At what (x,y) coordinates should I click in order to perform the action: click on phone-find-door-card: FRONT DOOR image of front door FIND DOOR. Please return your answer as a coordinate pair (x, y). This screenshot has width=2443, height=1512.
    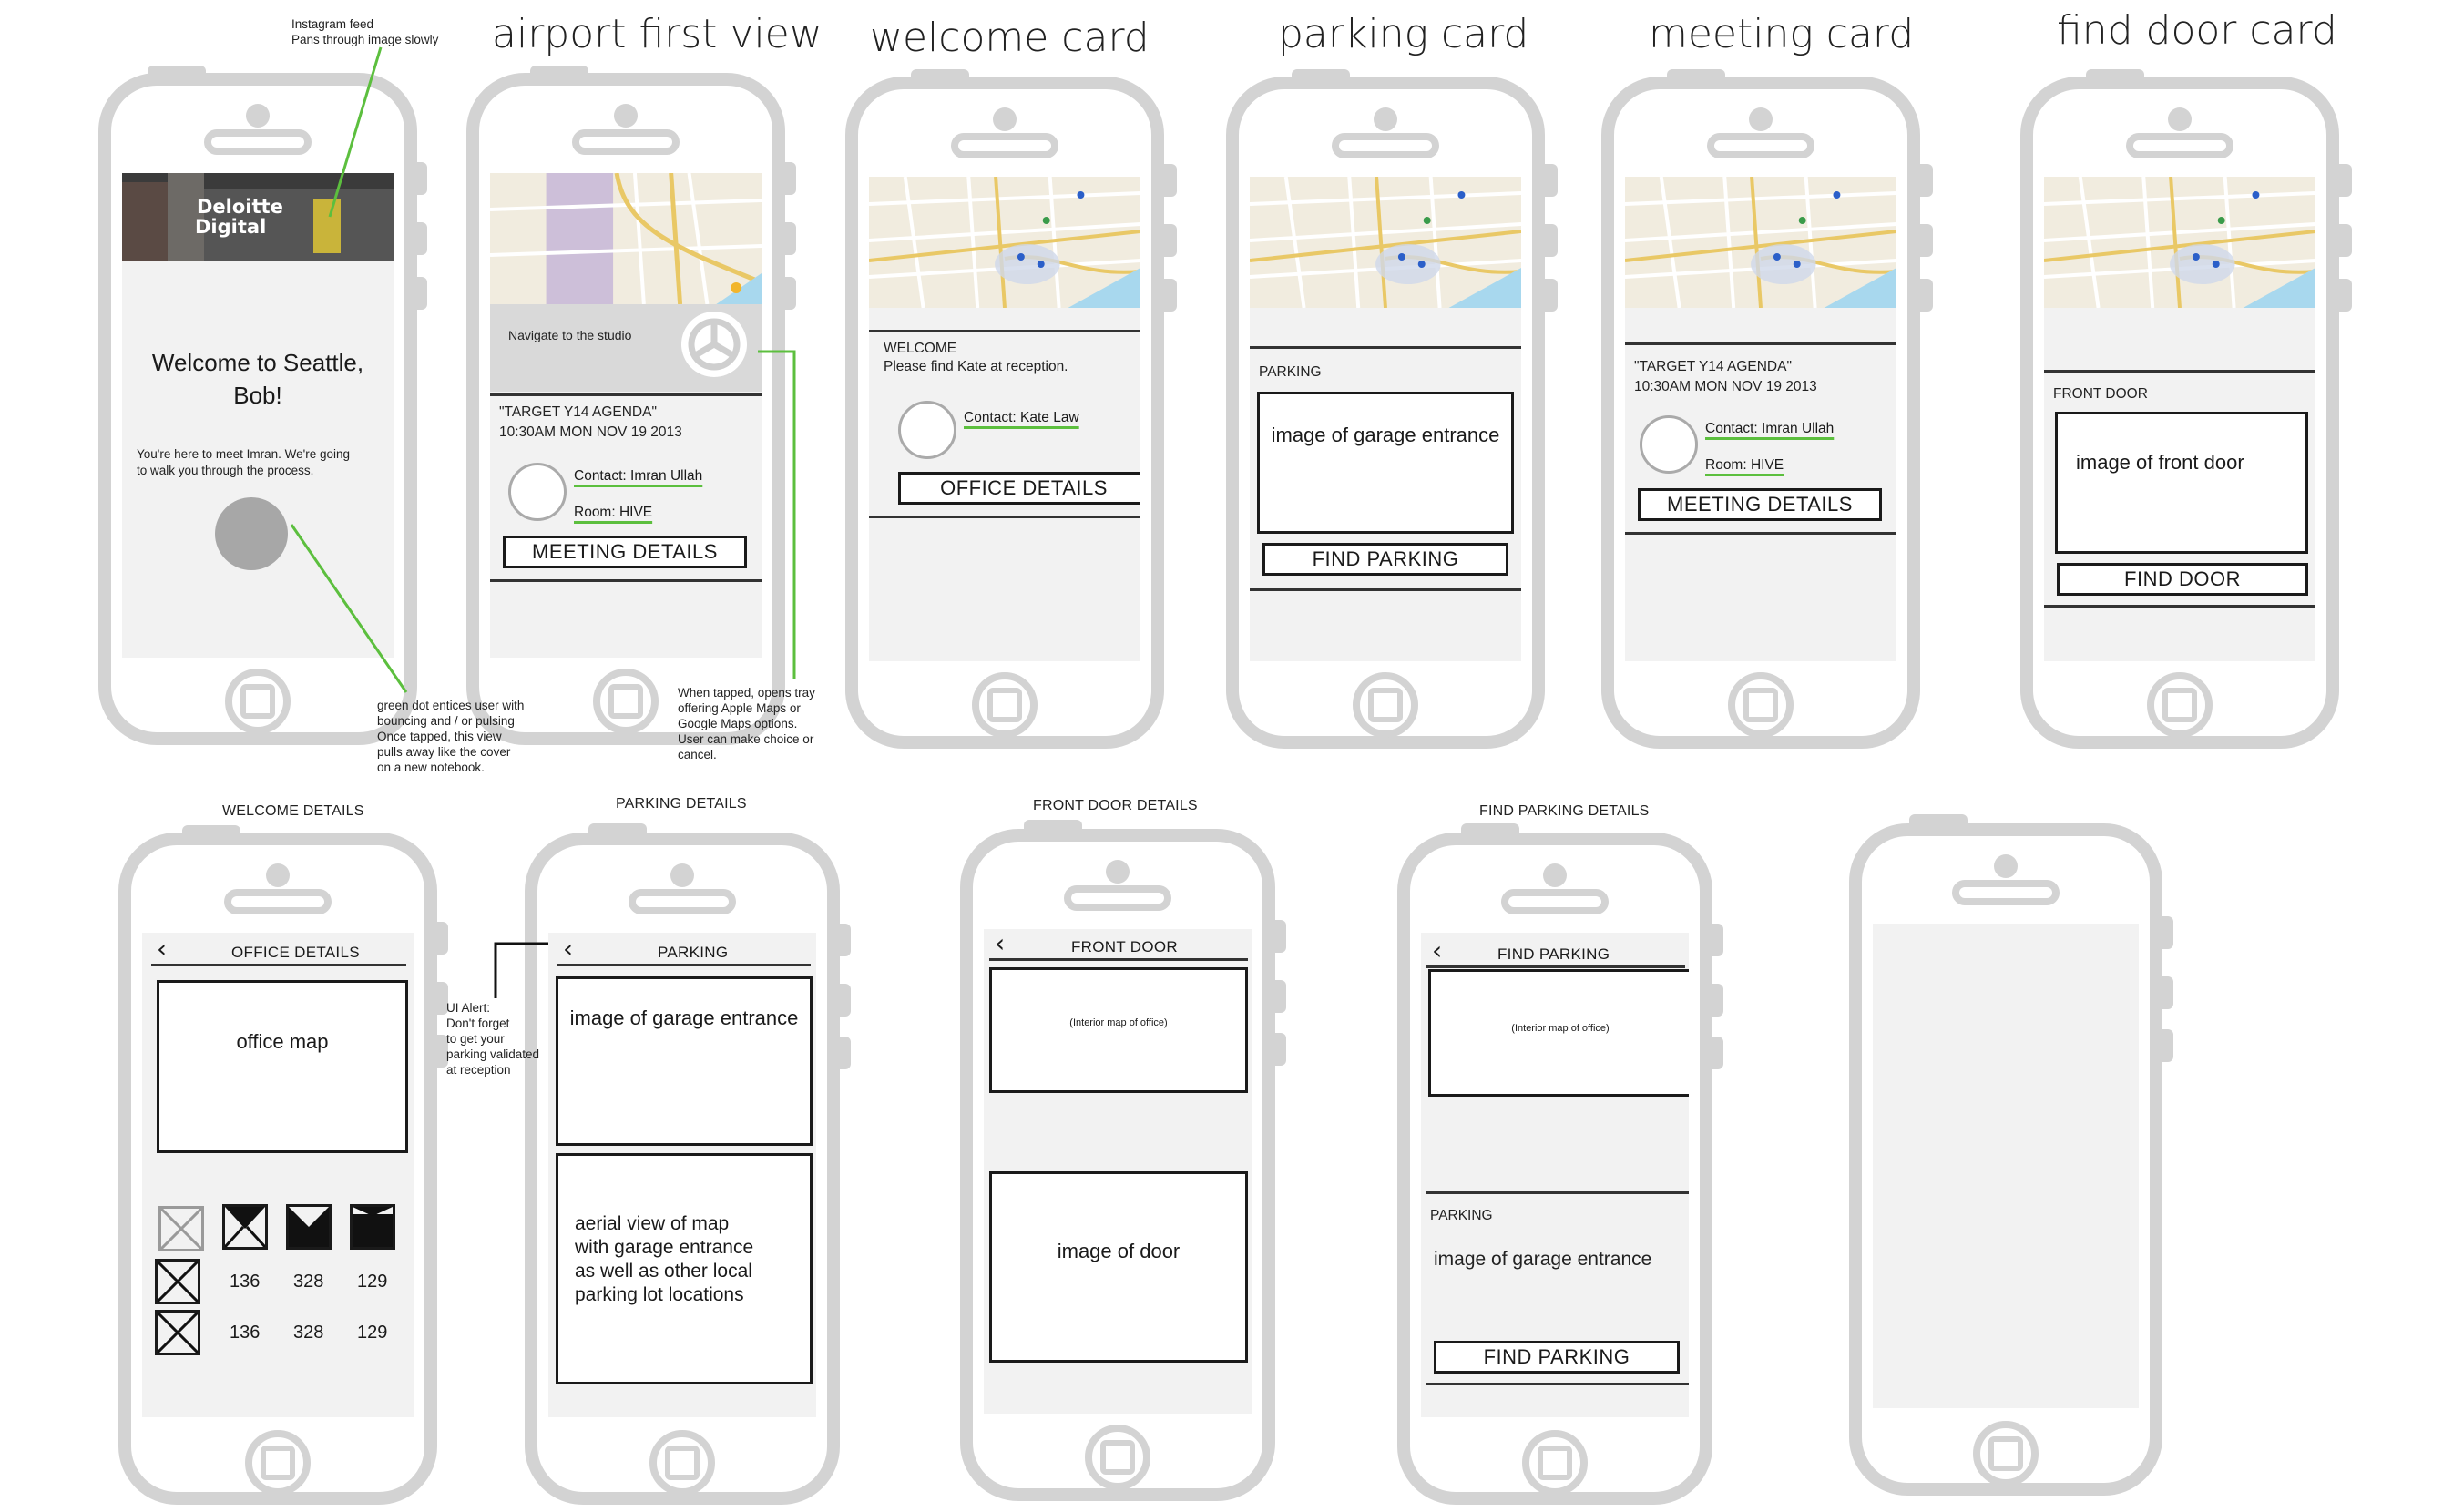
    Looking at the image, I should click on (2179, 413).